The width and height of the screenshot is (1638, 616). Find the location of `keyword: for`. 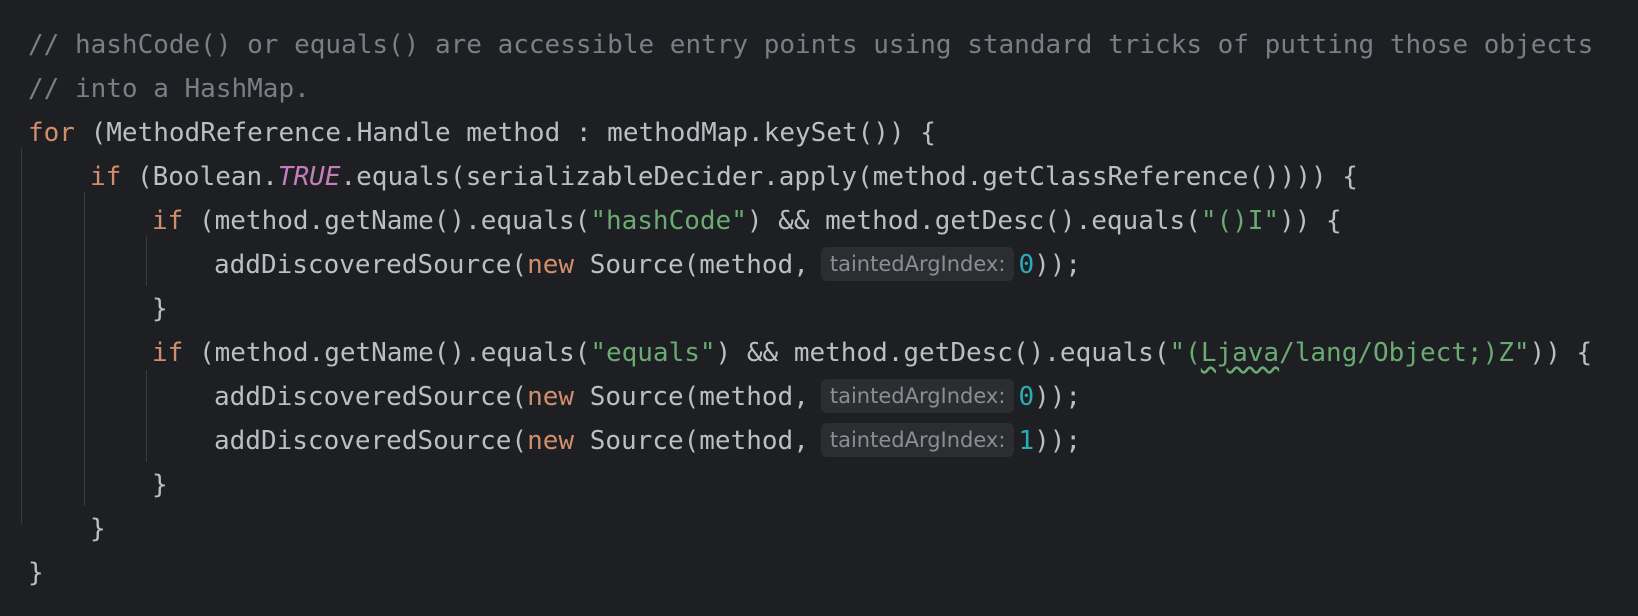

keyword: for is located at coordinates (51, 133).